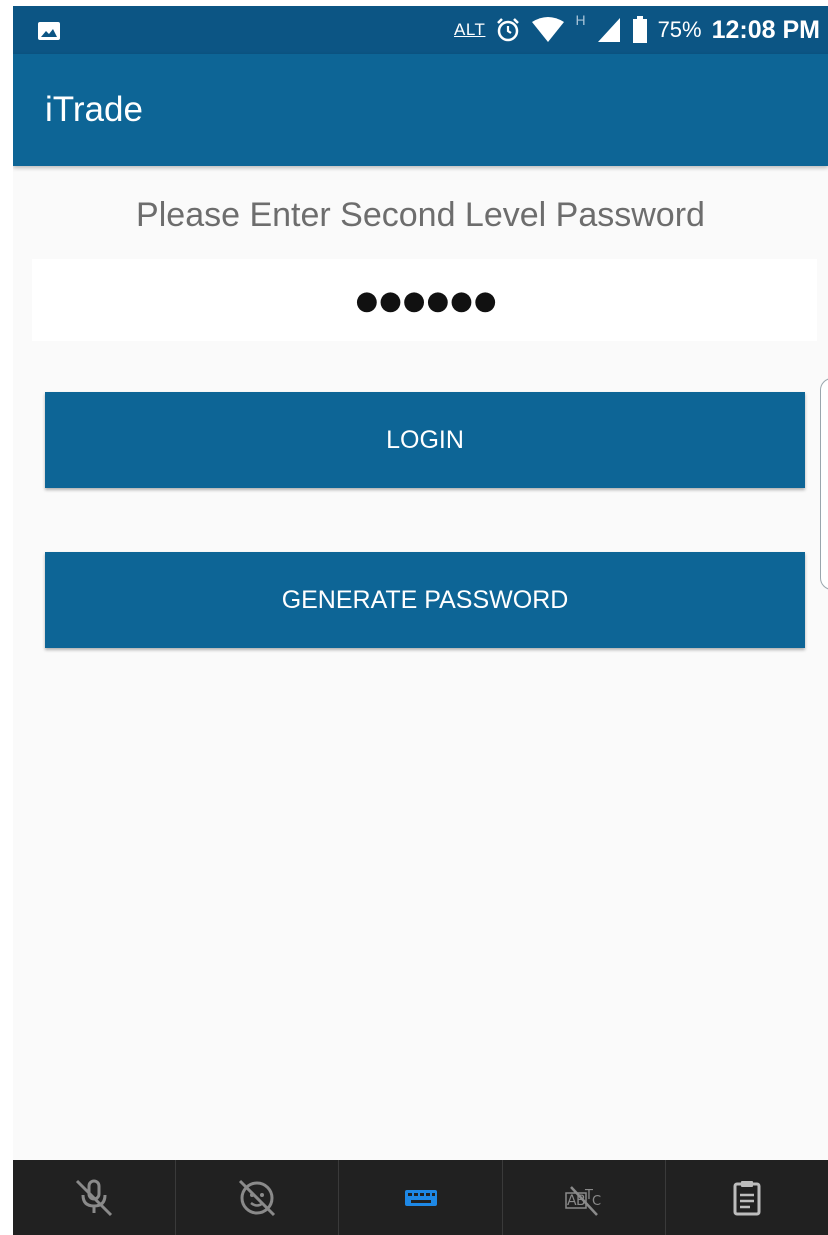 This screenshot has height=1235, width=828. What do you see at coordinates (765, 29) in the screenshot?
I see `clock: 12:08 PM` at bounding box center [765, 29].